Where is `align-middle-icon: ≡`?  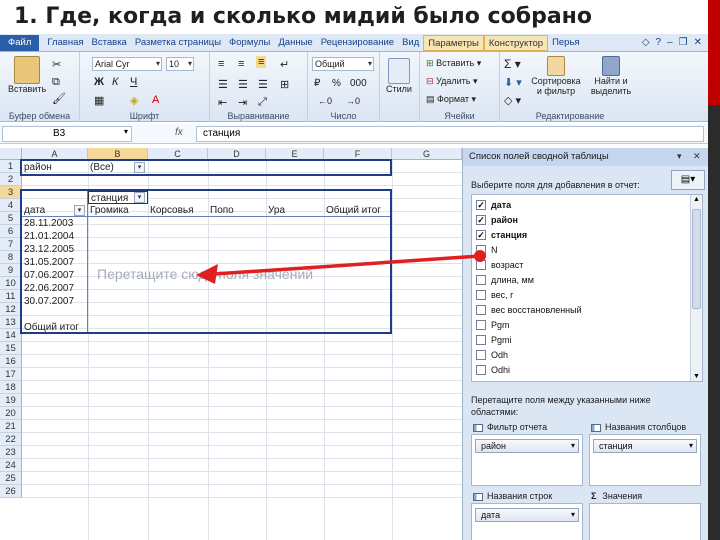 align-middle-icon: ≡ is located at coordinates (241, 64).